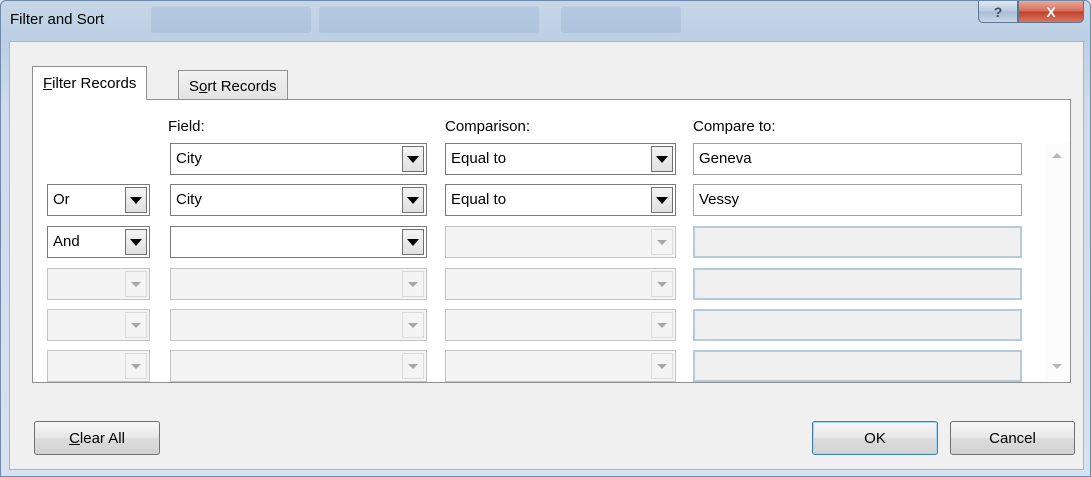  Describe the element at coordinates (57, 19) in the screenshot. I see `window-title: Filter and Sort` at that location.